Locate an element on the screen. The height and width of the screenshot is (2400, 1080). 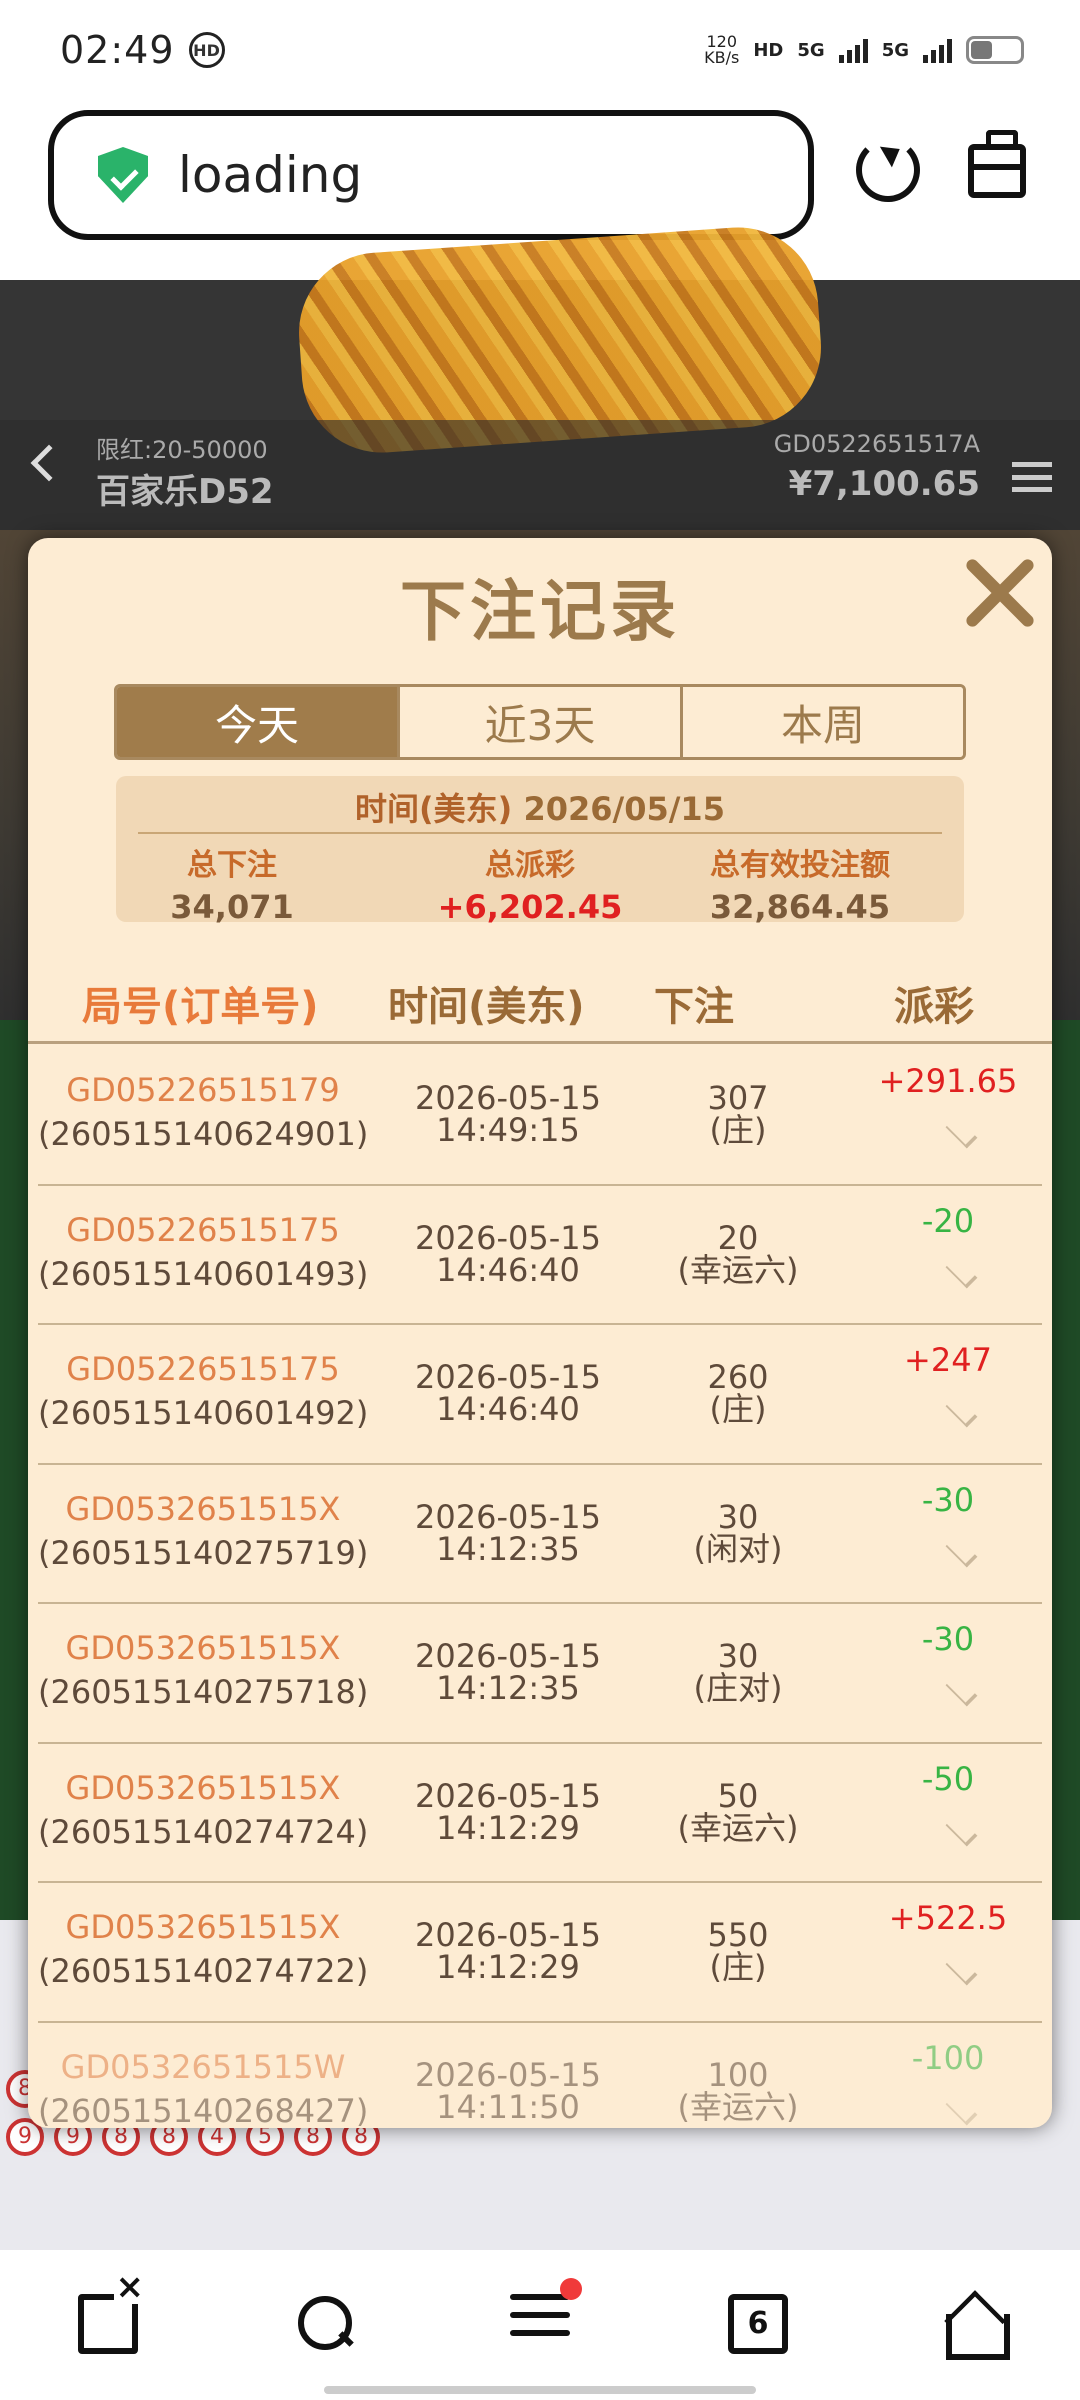
payout: -30 is located at coordinates (948, 1639).